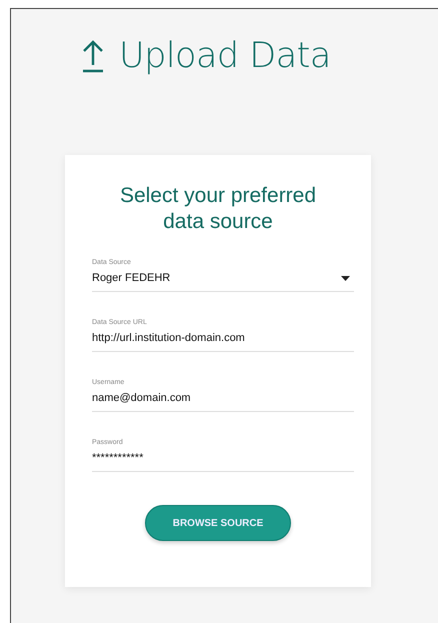 This screenshot has width=438, height=623. I want to click on input-field: ************, so click(223, 461).